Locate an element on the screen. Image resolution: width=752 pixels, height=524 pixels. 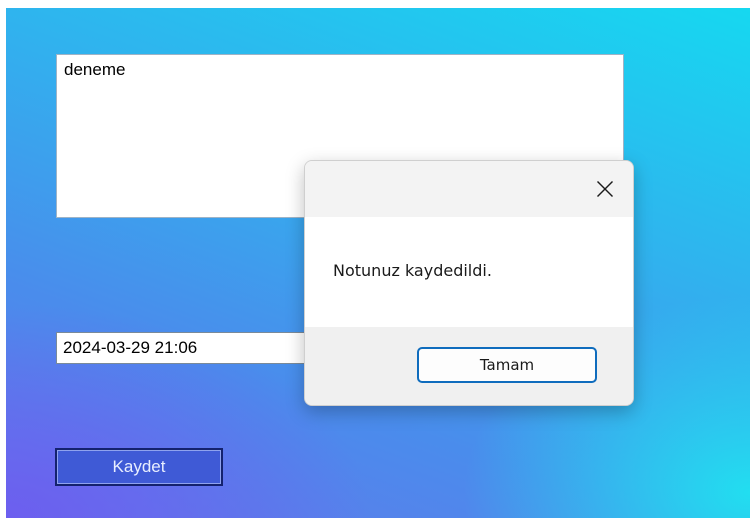
dialog-message: Notunuz kaydedildi. is located at coordinates (412, 270).